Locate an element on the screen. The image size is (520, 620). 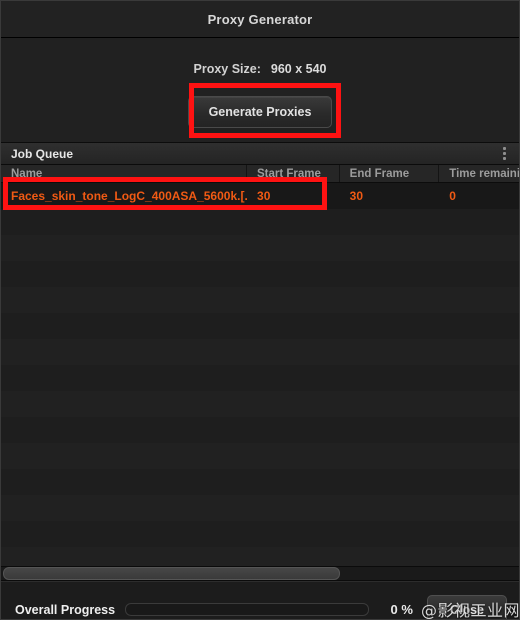
horizontal-scrollbar is located at coordinates (260, 573).